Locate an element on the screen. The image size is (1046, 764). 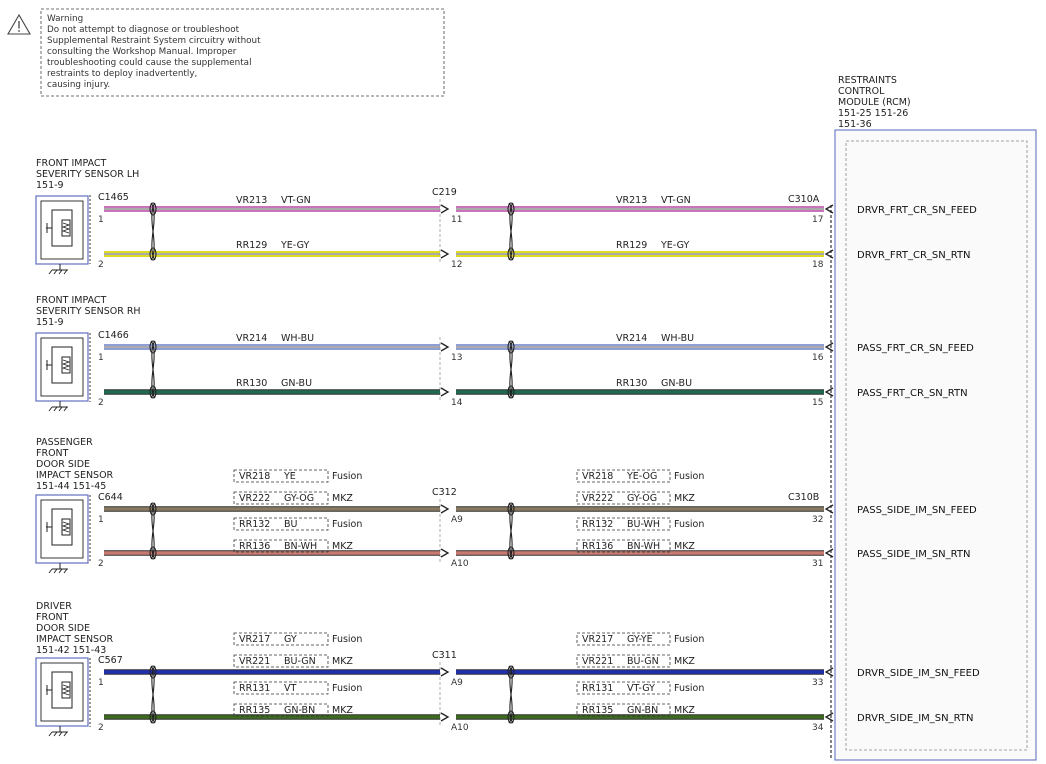
warning-line: consulting the Workshop Manual. Improper is located at coordinates (142, 52).